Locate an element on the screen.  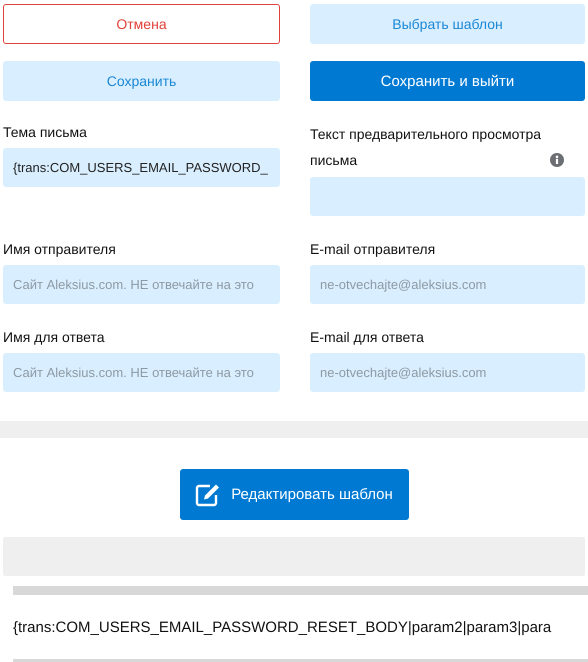
form-button: Сохранить is located at coordinates (141, 81).